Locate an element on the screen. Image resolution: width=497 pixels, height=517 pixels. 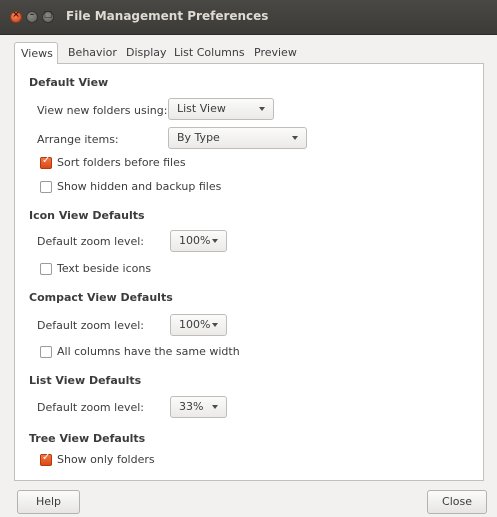
icon-view-zoom-dropdown: 100% is located at coordinates (198, 241).